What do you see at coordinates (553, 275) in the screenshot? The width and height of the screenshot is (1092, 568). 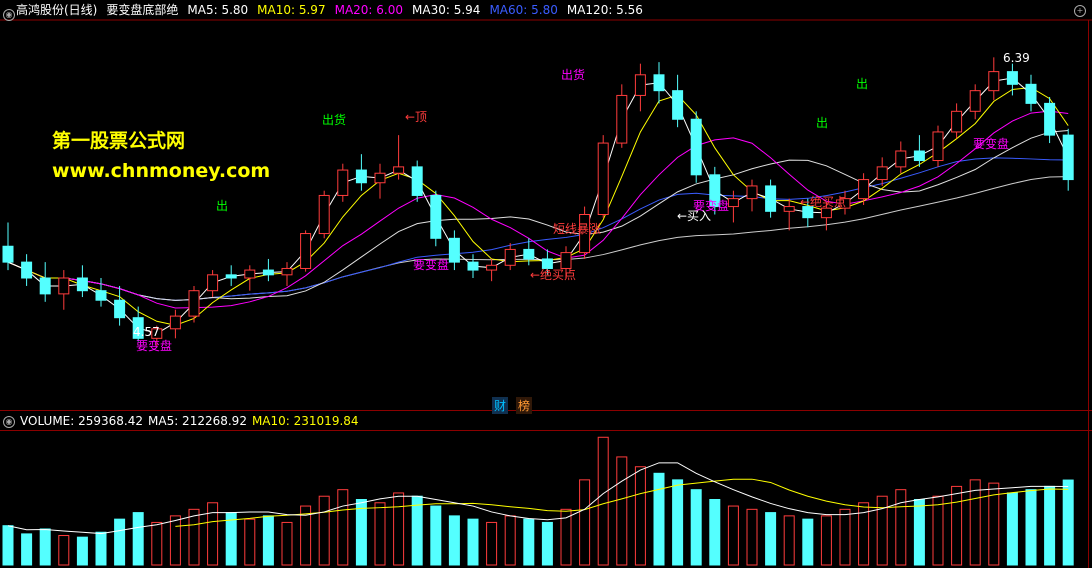 I see `signal-juemaidian-1: ←绝买点` at bounding box center [553, 275].